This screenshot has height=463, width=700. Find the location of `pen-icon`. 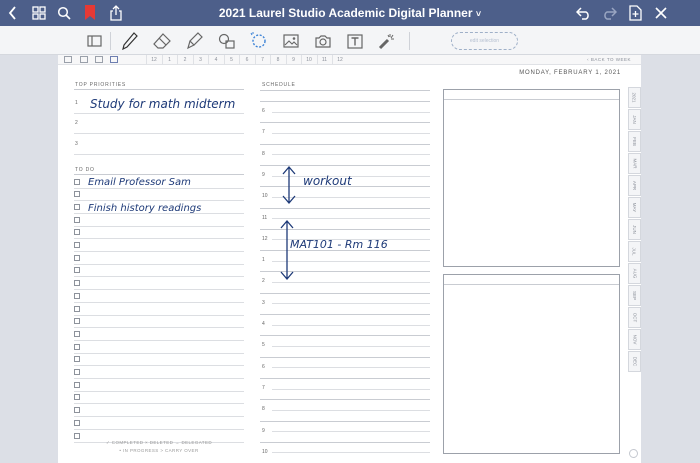

pen-icon is located at coordinates (130, 41).